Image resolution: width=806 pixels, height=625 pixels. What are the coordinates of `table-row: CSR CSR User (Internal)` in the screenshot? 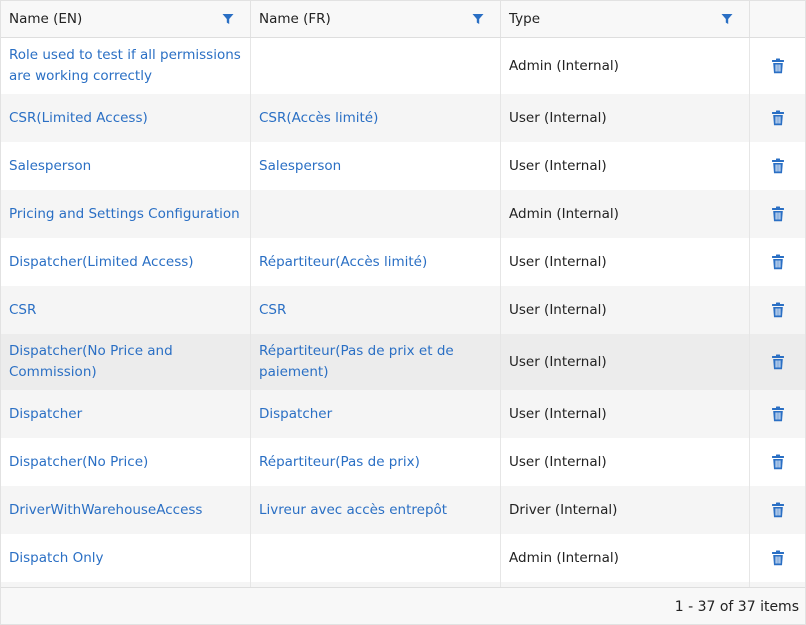 It's located at (403, 310).